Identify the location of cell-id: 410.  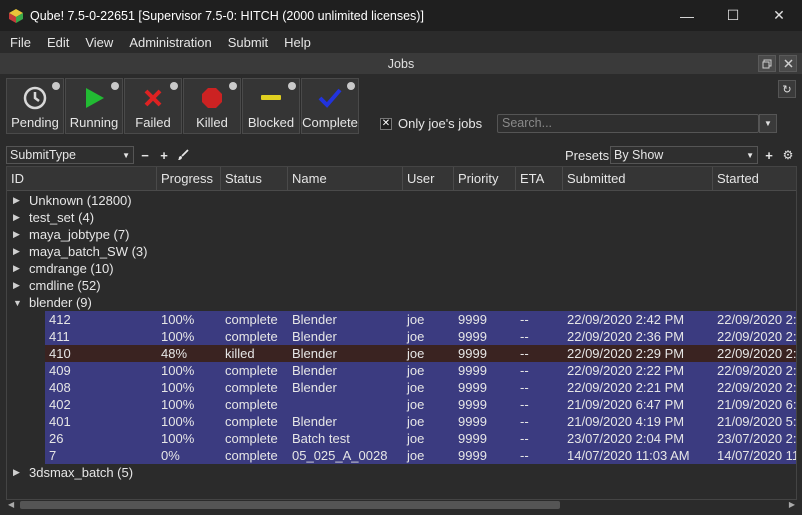
(101, 353).